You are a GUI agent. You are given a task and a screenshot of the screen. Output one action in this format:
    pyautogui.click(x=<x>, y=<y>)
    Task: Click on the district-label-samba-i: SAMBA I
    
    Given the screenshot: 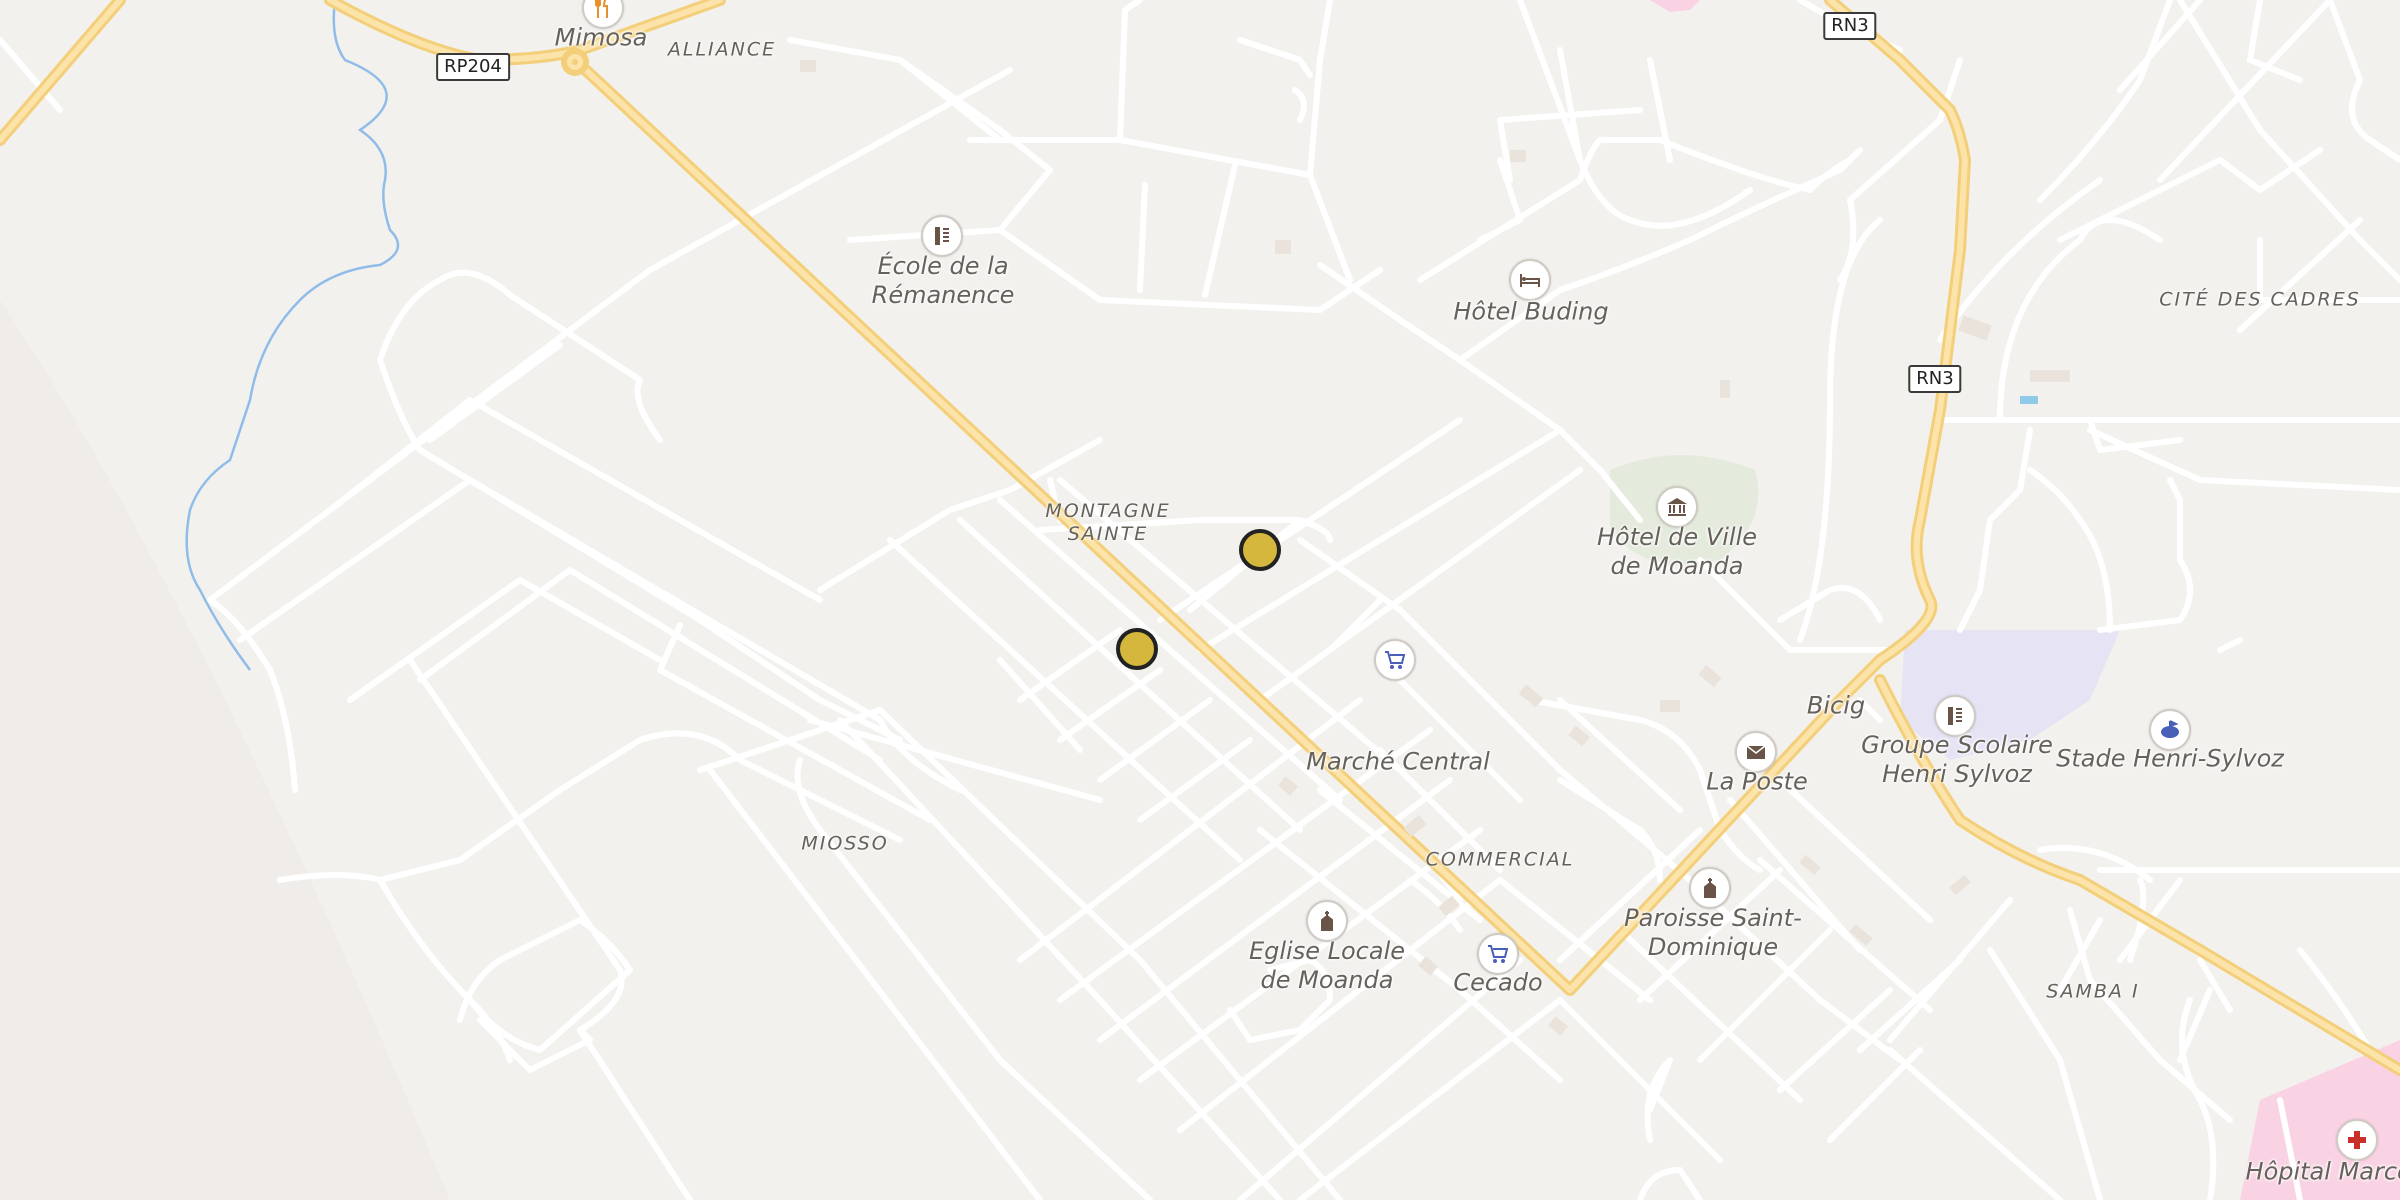 What is the action you would take?
    pyautogui.click(x=2093, y=991)
    